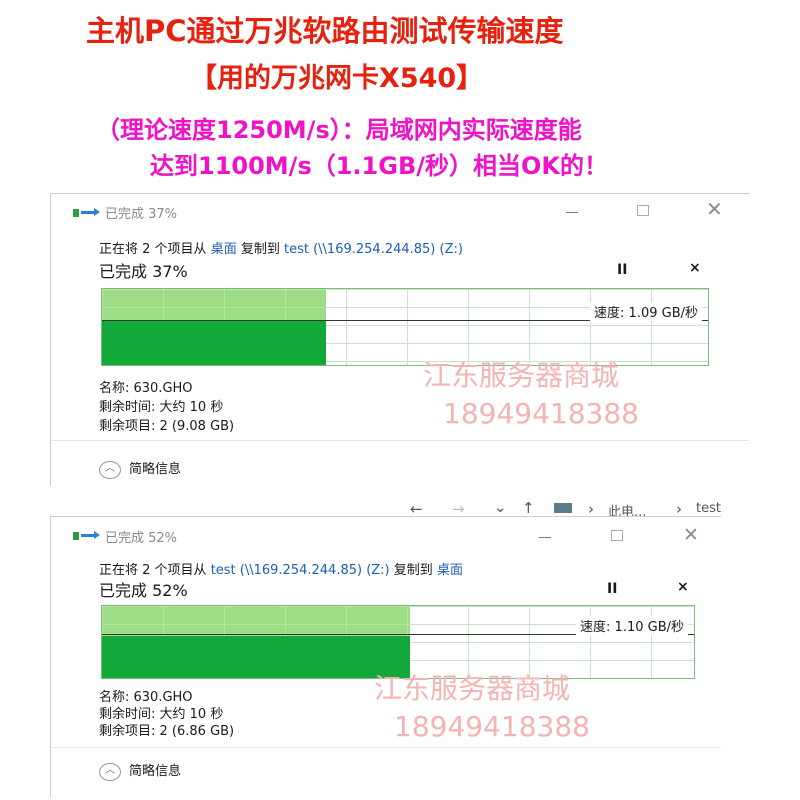 Image resolution: width=800 pixels, height=800 pixels. What do you see at coordinates (563, 508) in the screenshot?
I see `network-drive-icon` at bounding box center [563, 508].